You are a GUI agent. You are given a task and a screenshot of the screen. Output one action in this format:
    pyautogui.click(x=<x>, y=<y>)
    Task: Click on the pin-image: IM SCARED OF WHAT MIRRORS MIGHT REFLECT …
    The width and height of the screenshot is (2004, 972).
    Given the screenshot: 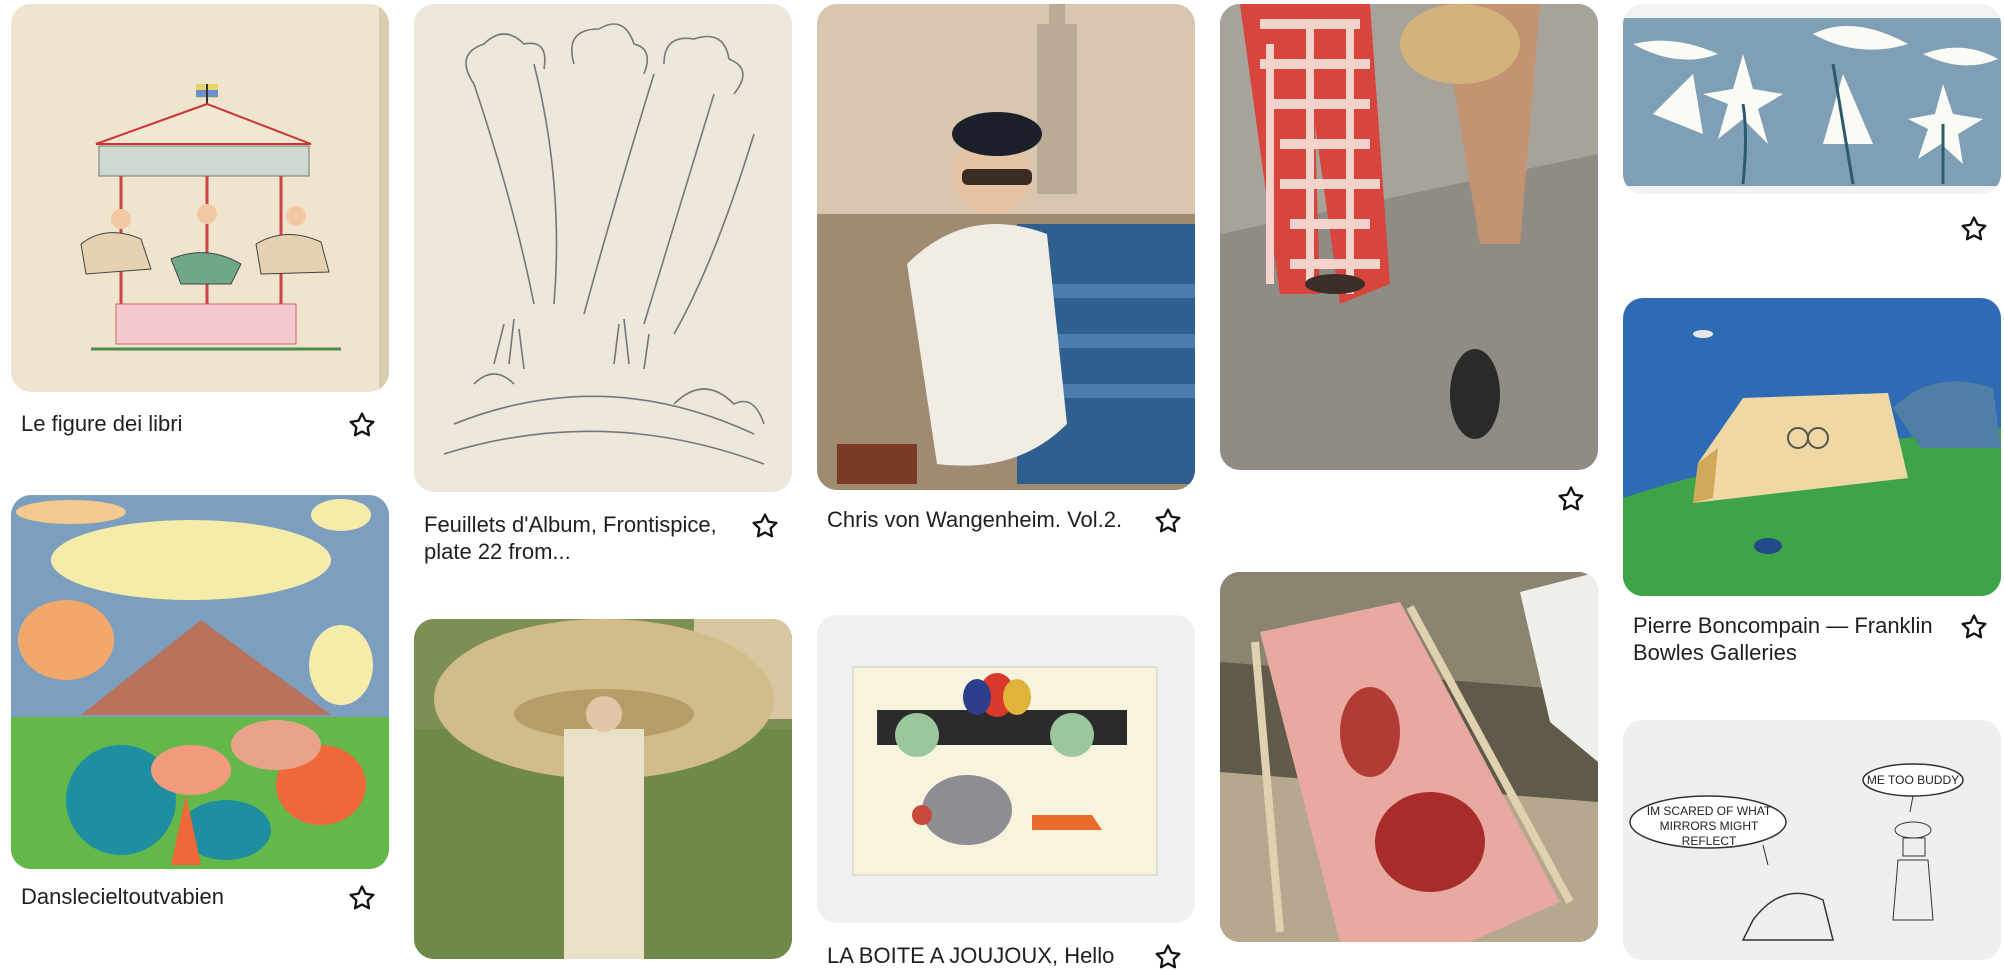 What is the action you would take?
    pyautogui.click(x=1812, y=840)
    